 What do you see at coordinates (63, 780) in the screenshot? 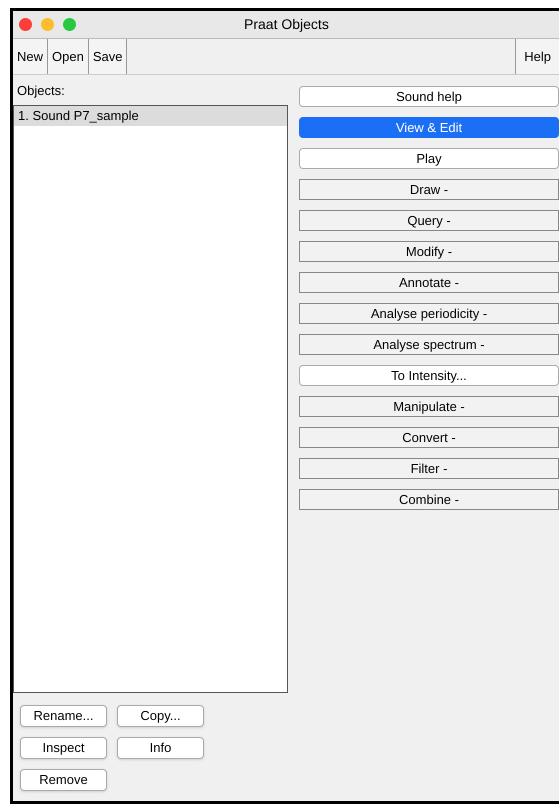
I see `object-action-button: Remove` at bounding box center [63, 780].